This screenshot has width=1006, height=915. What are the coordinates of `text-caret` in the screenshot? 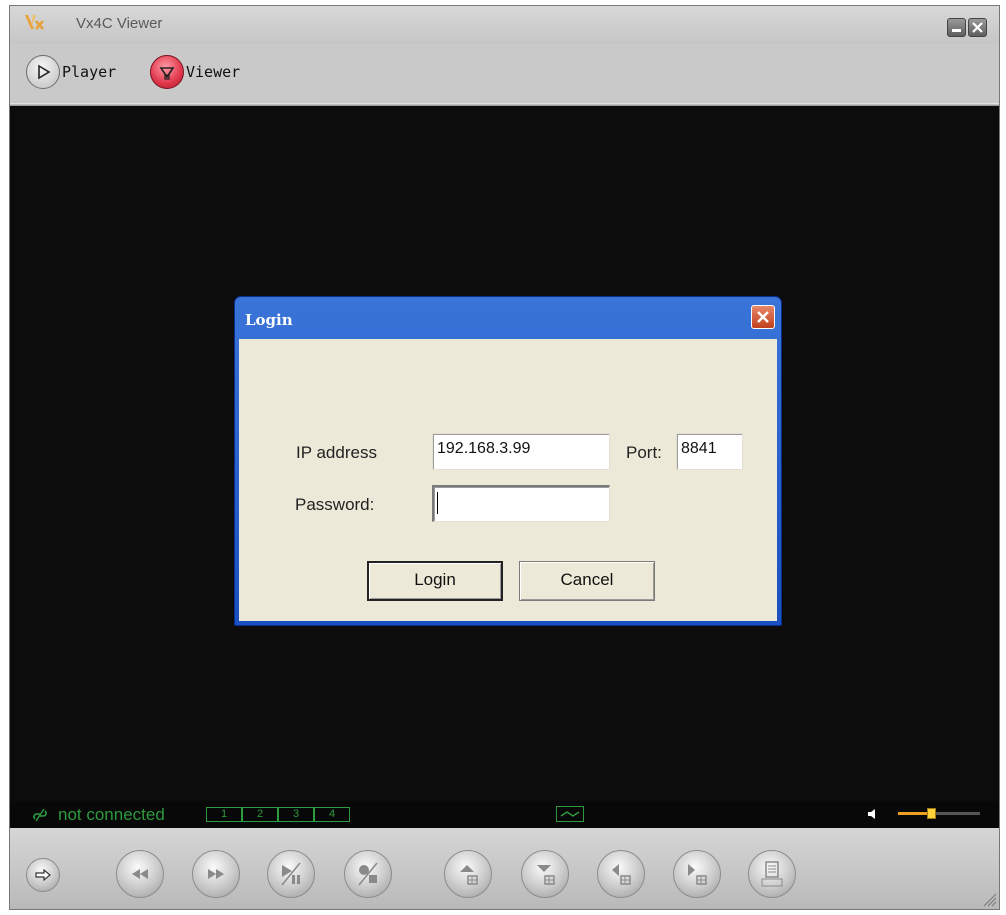 It's located at (437, 503).